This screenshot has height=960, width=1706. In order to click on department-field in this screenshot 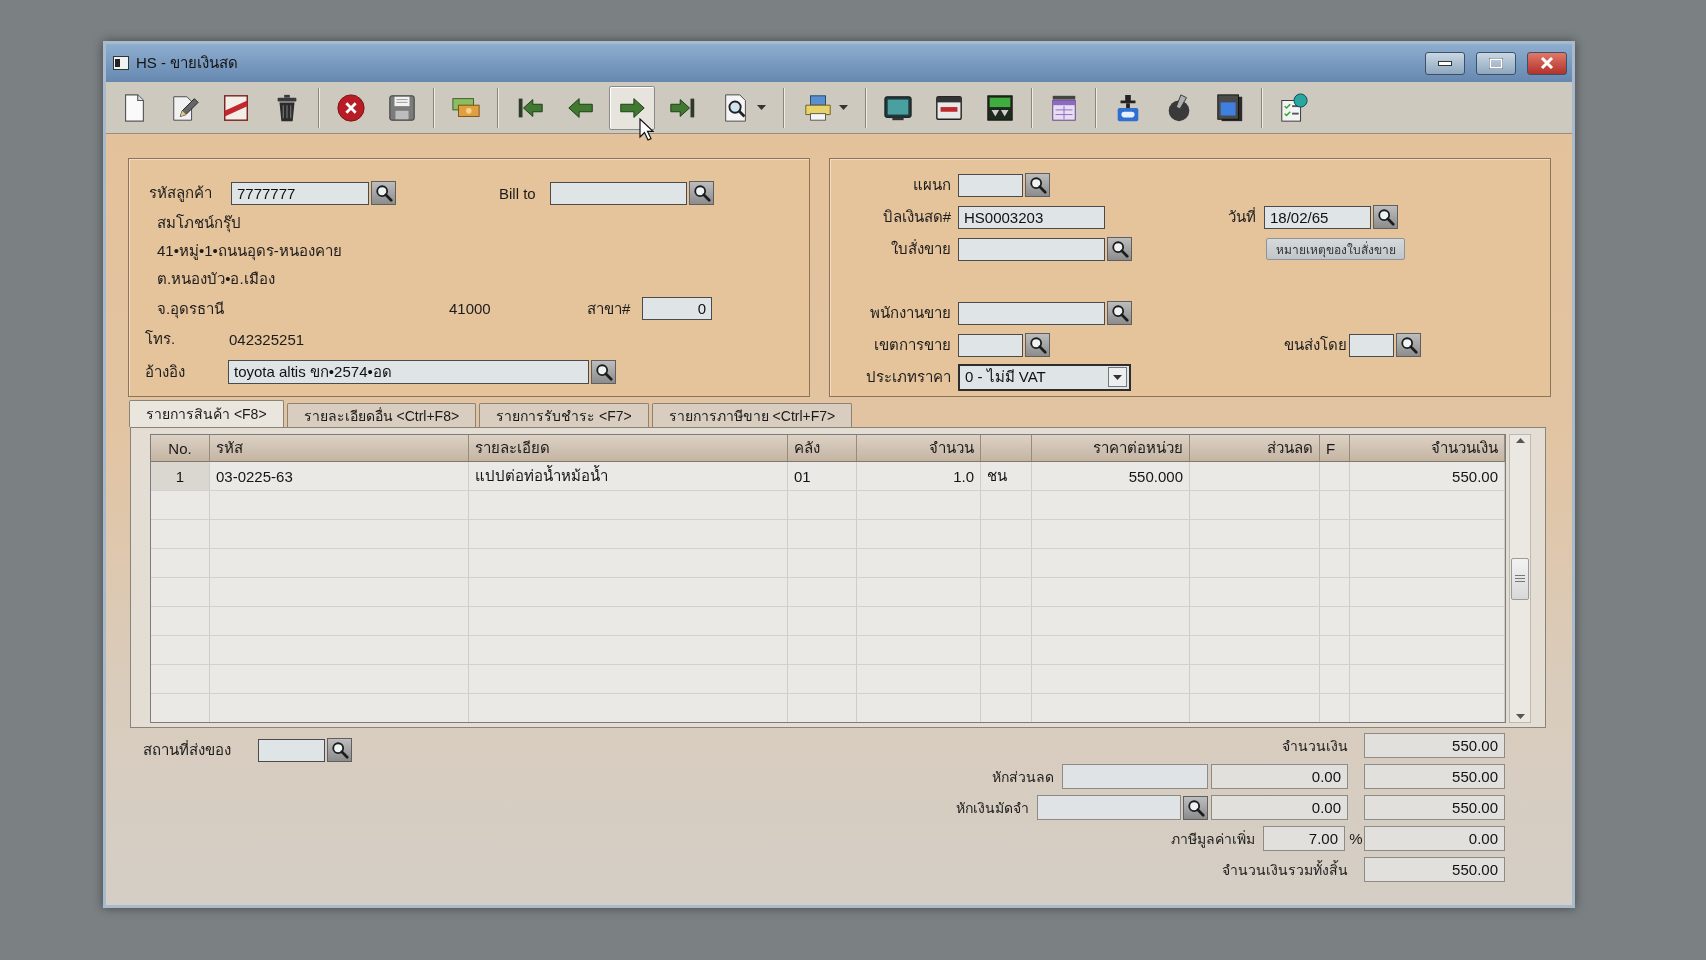, I will do `click(990, 185)`.